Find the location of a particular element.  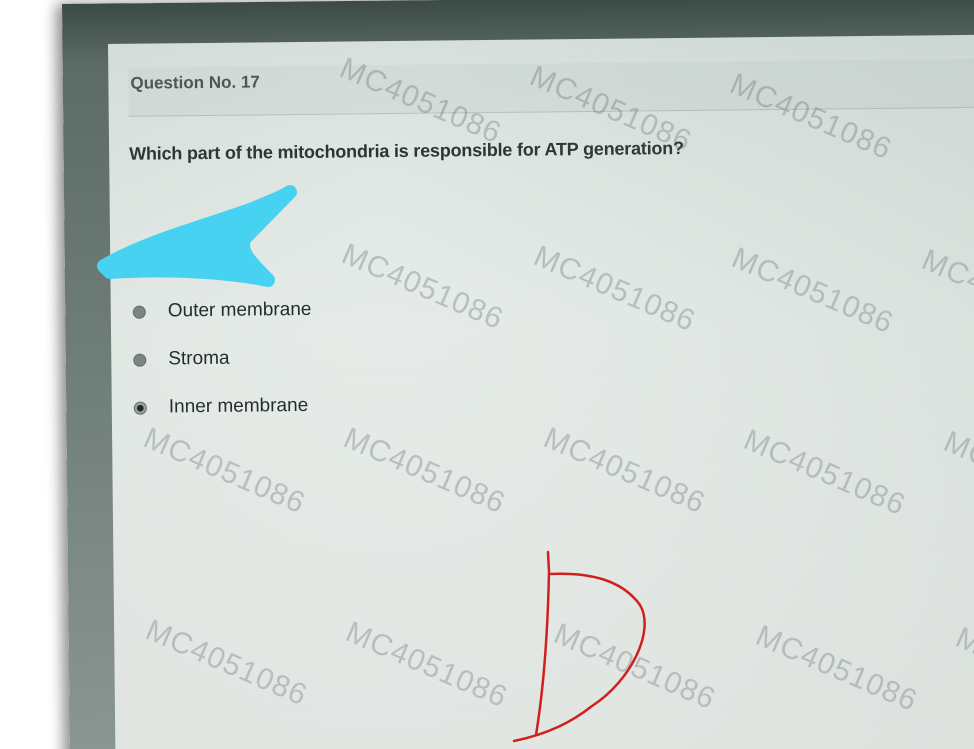

option-label: Stroma is located at coordinates (199, 358).